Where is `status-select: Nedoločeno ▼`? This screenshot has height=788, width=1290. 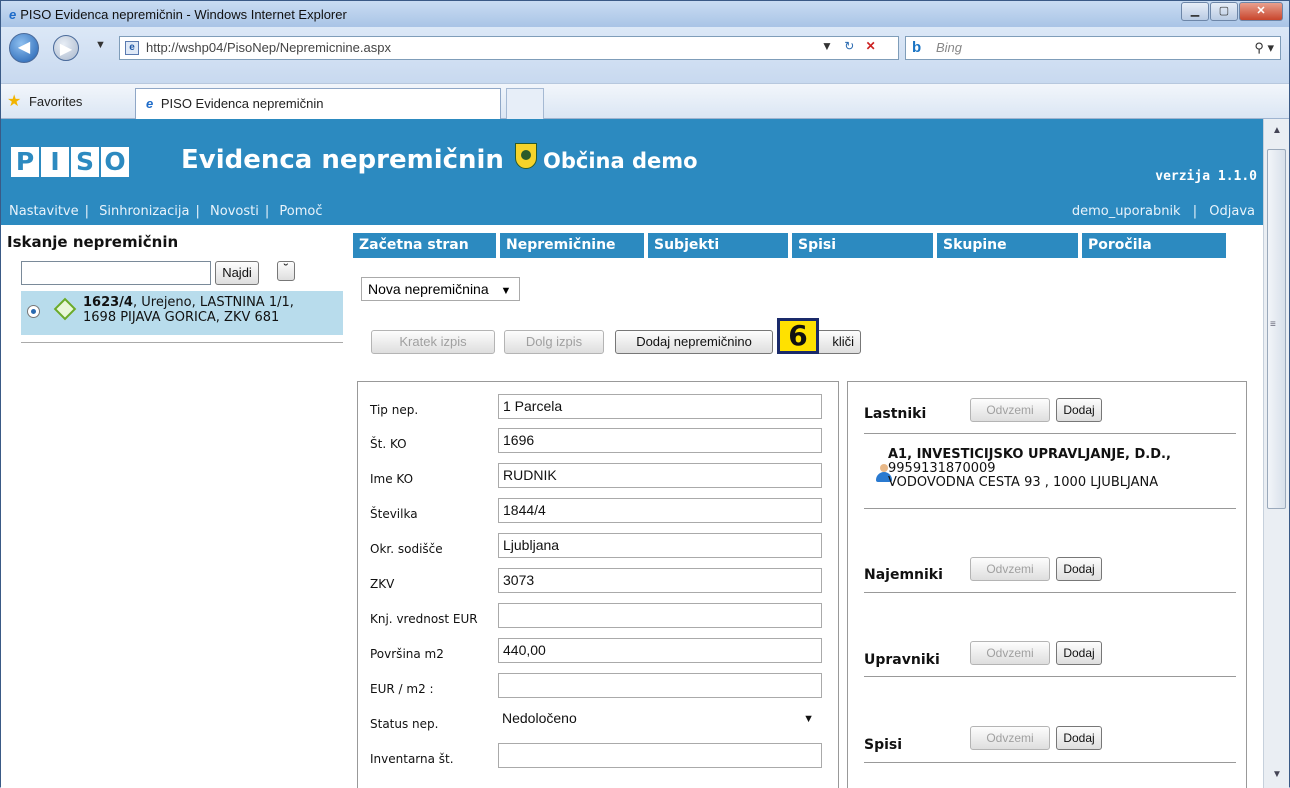 status-select: Nedoločeno ▼ is located at coordinates (660, 719).